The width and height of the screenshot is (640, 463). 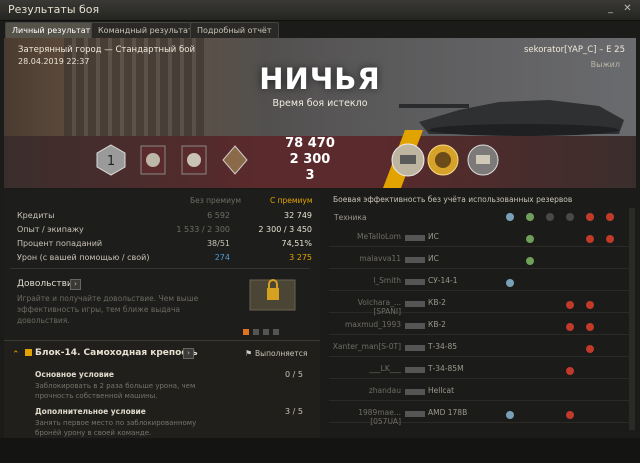 What do you see at coordinates (36, 215) in the screenshot?
I see `stat-label-credits: Кредиты` at bounding box center [36, 215].